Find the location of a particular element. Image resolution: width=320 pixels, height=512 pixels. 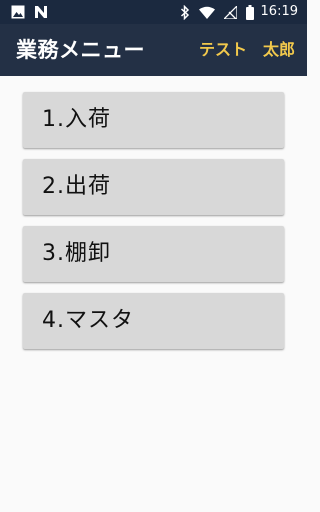

user-name: テスト 太郎 is located at coordinates (247, 50).